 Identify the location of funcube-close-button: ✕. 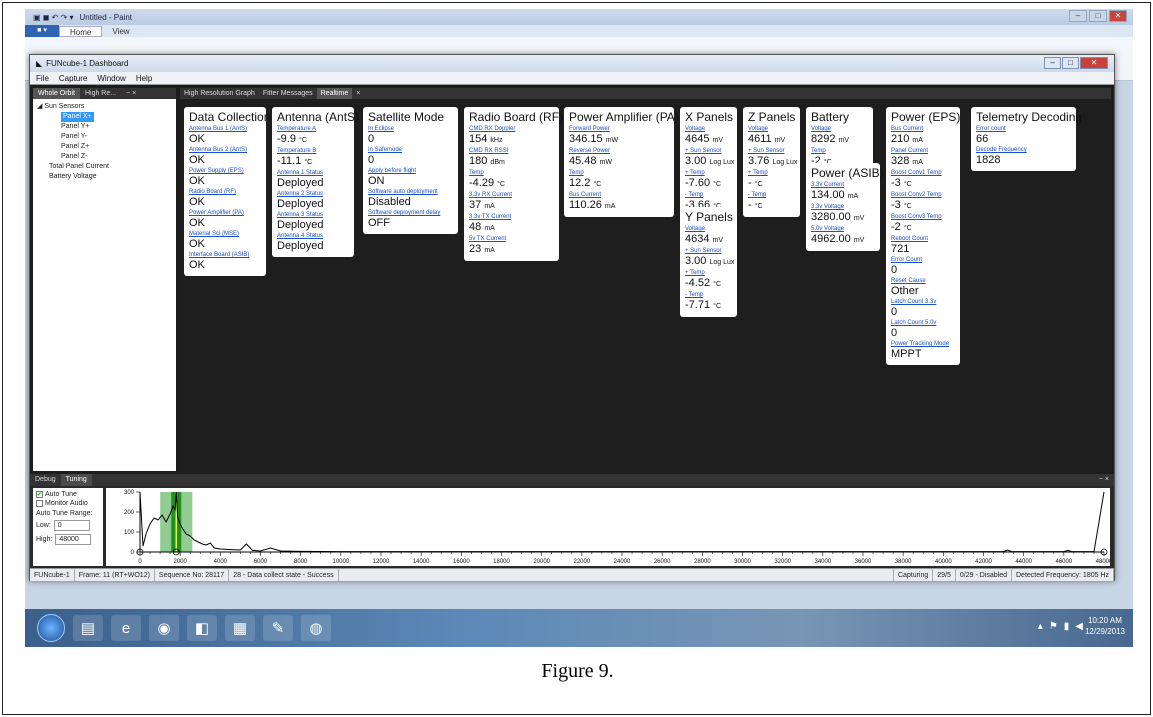
(1094, 63).